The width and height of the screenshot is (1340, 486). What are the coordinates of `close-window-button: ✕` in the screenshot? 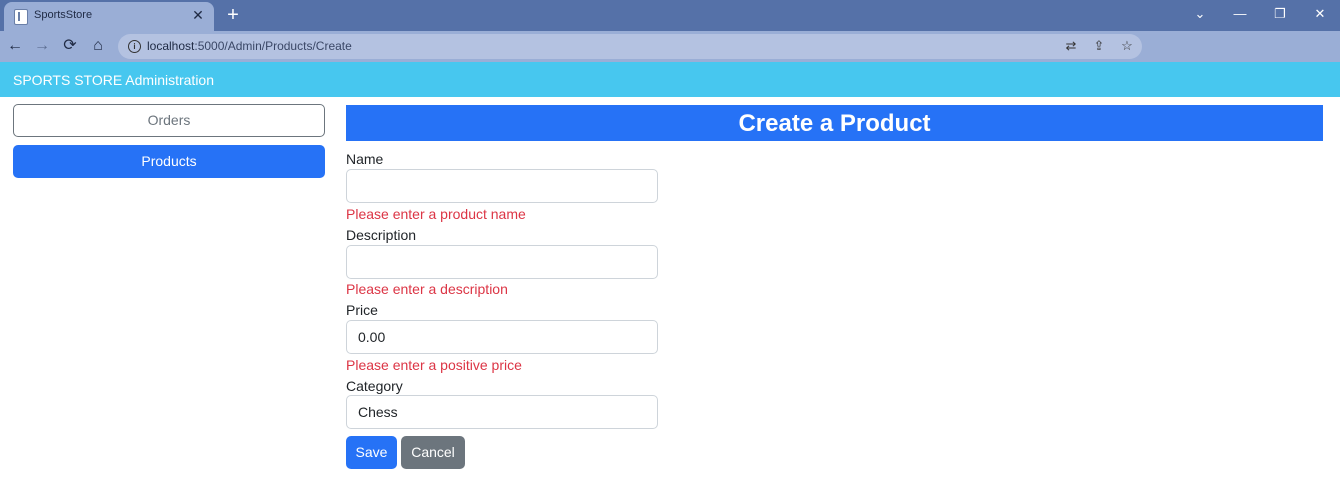 It's located at (1320, 14).